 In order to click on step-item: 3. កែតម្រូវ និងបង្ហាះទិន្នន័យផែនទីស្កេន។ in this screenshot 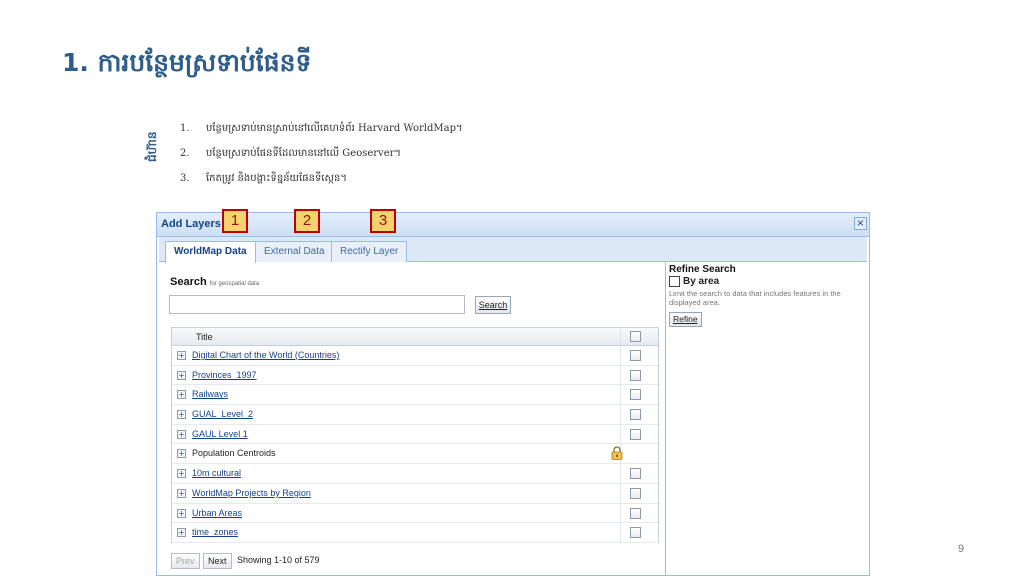, I will do `click(321, 178)`.